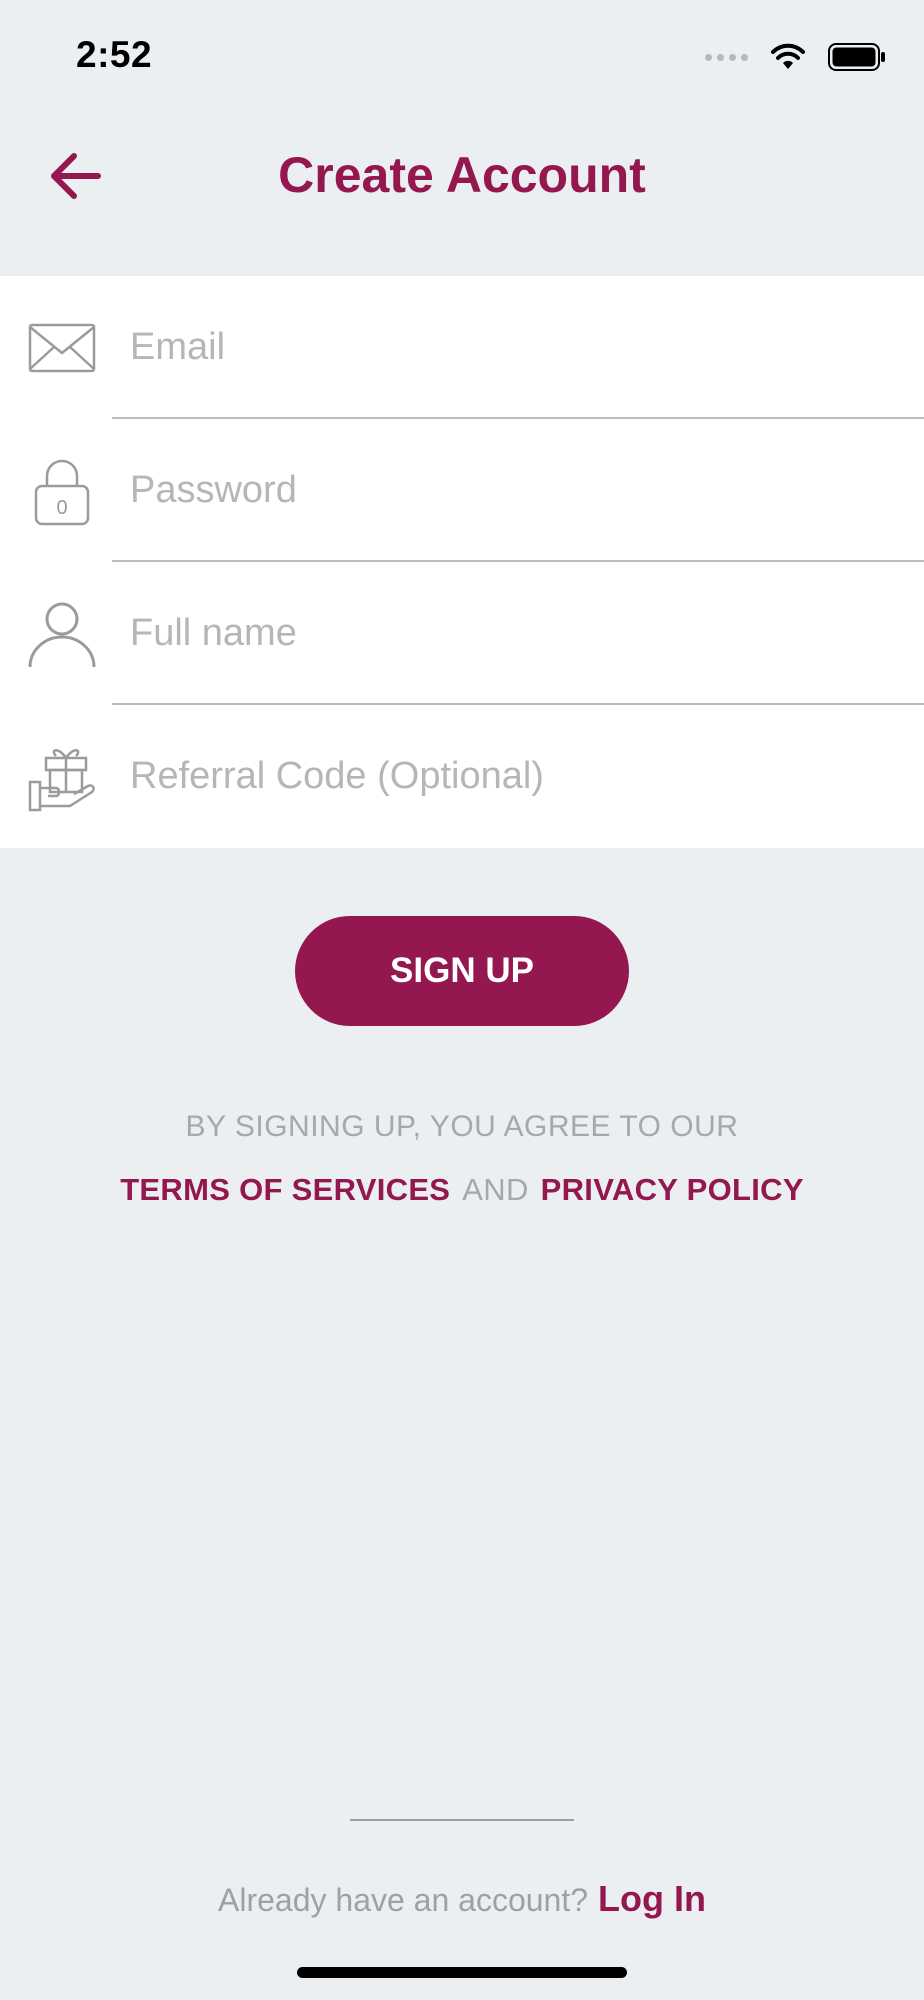 This screenshot has height=2000, width=924. I want to click on cellular-signal-icon, so click(726, 57).